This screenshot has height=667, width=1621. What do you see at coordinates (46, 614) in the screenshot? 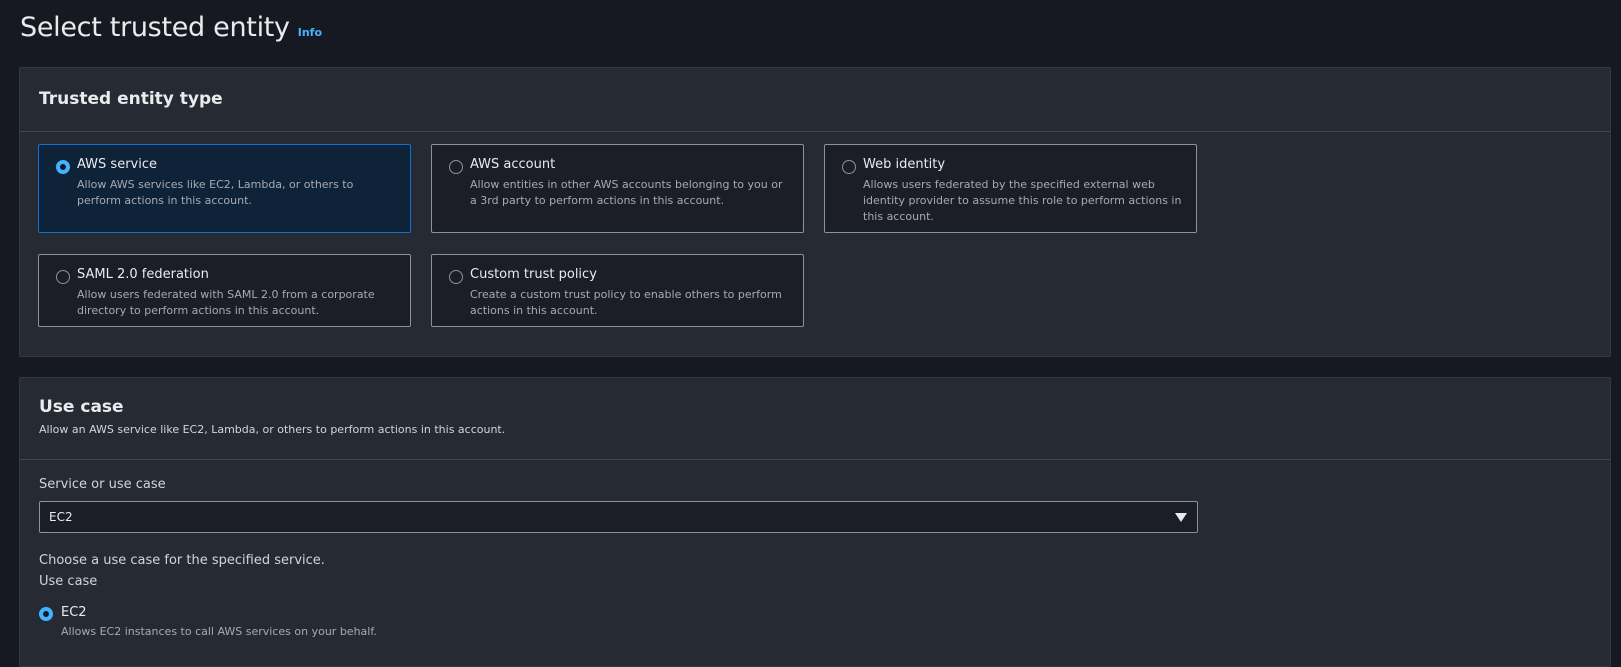
I see `radio-use-case-ec2` at bounding box center [46, 614].